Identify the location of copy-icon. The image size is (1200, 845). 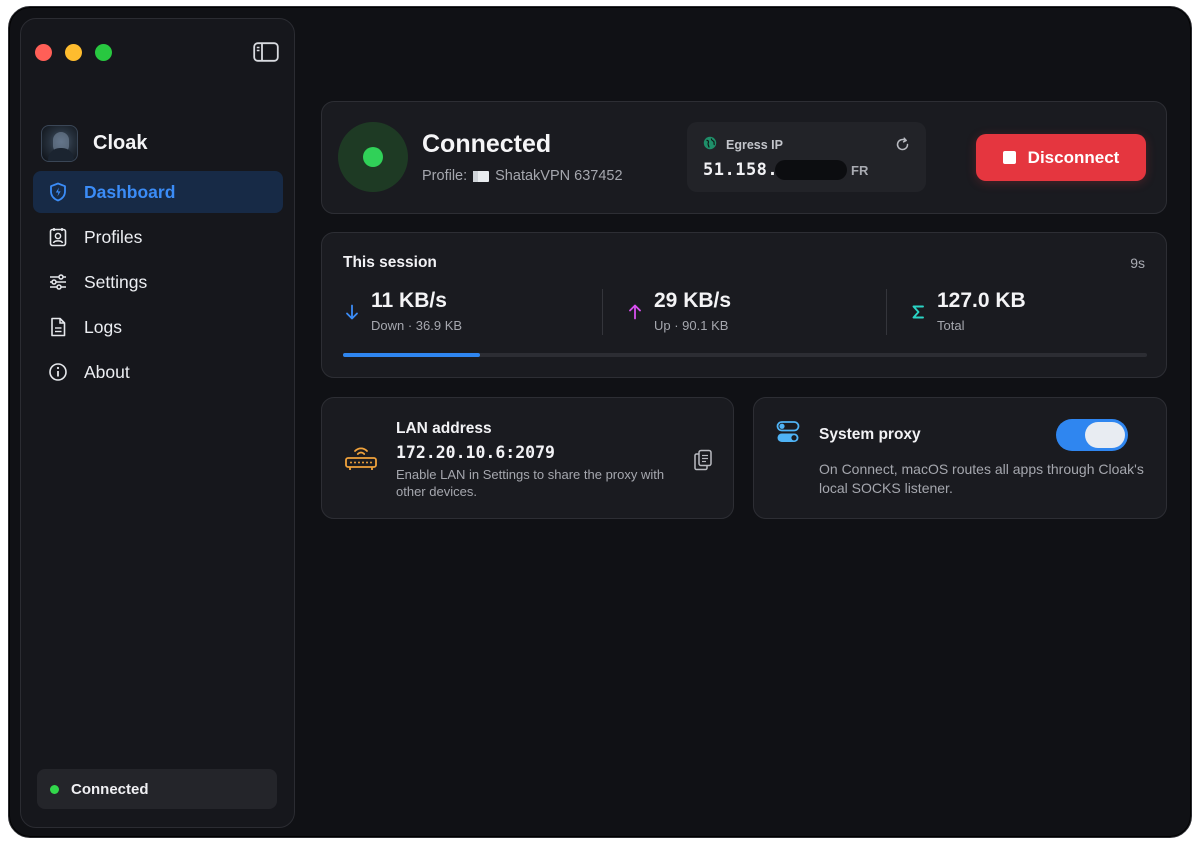
(703, 460).